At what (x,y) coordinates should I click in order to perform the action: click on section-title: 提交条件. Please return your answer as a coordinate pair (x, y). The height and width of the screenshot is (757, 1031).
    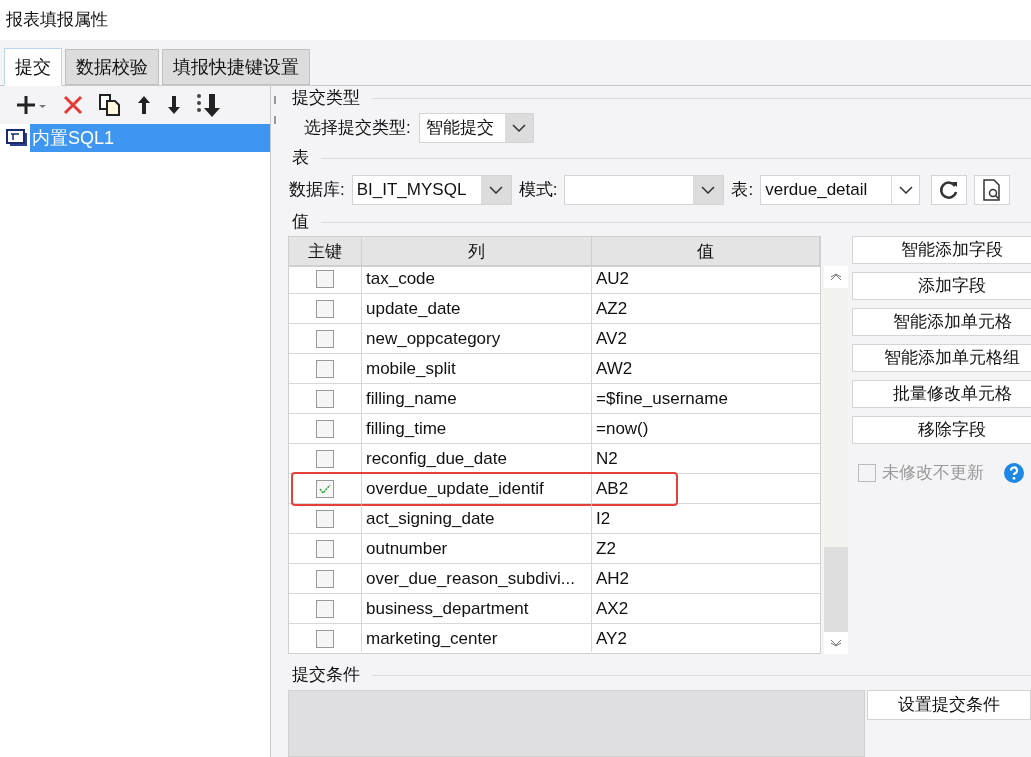
    Looking at the image, I should click on (326, 675).